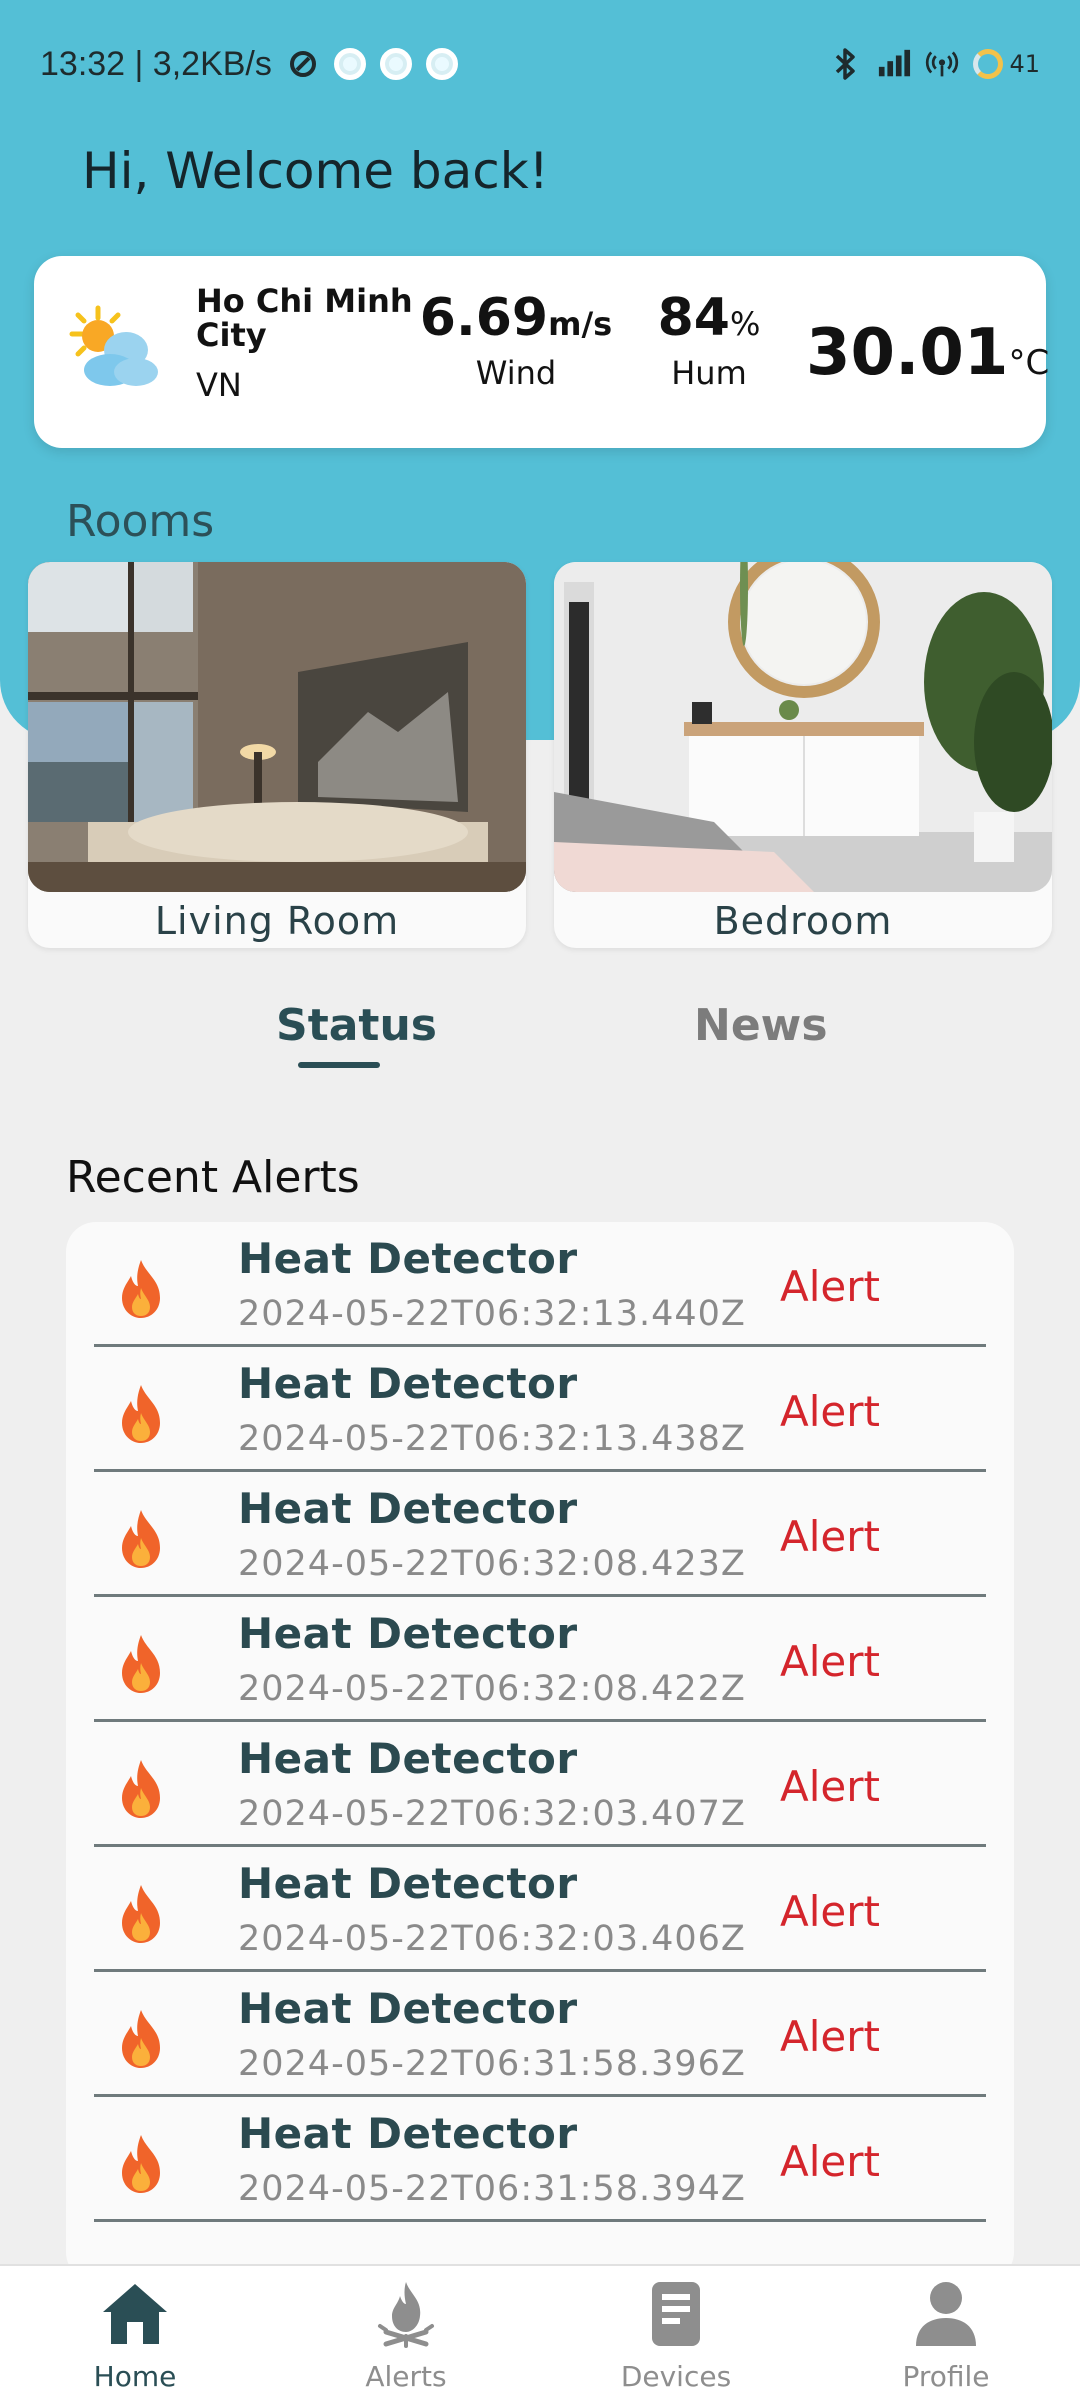  I want to click on bluetooth-icon, so click(846, 64).